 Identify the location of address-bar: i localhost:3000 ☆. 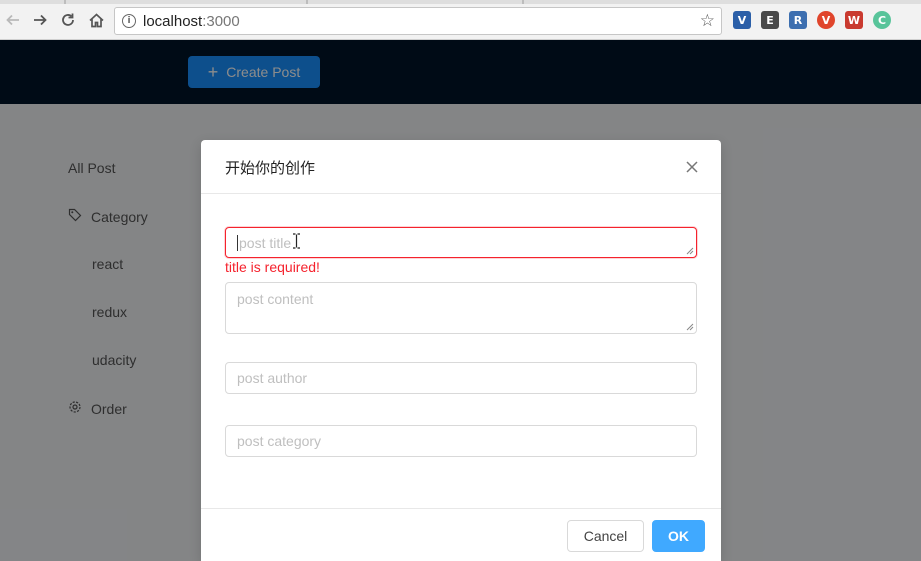
(418, 21).